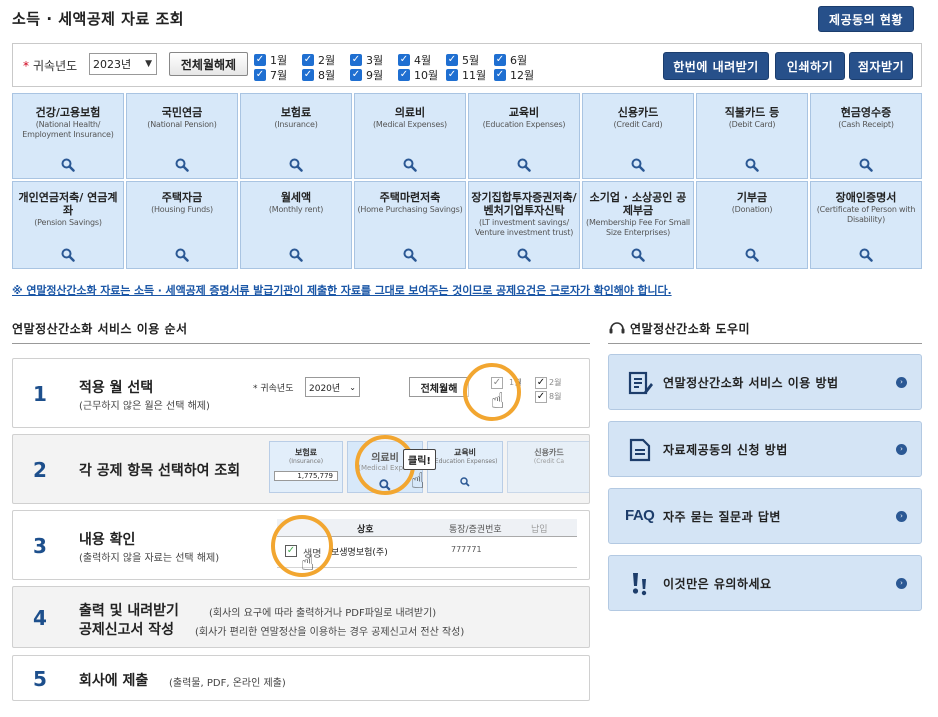 This screenshot has width=938, height=717. Describe the element at coordinates (410, 124) in the screenshot. I see `category-subtitle: (Medical Expenses)` at that location.